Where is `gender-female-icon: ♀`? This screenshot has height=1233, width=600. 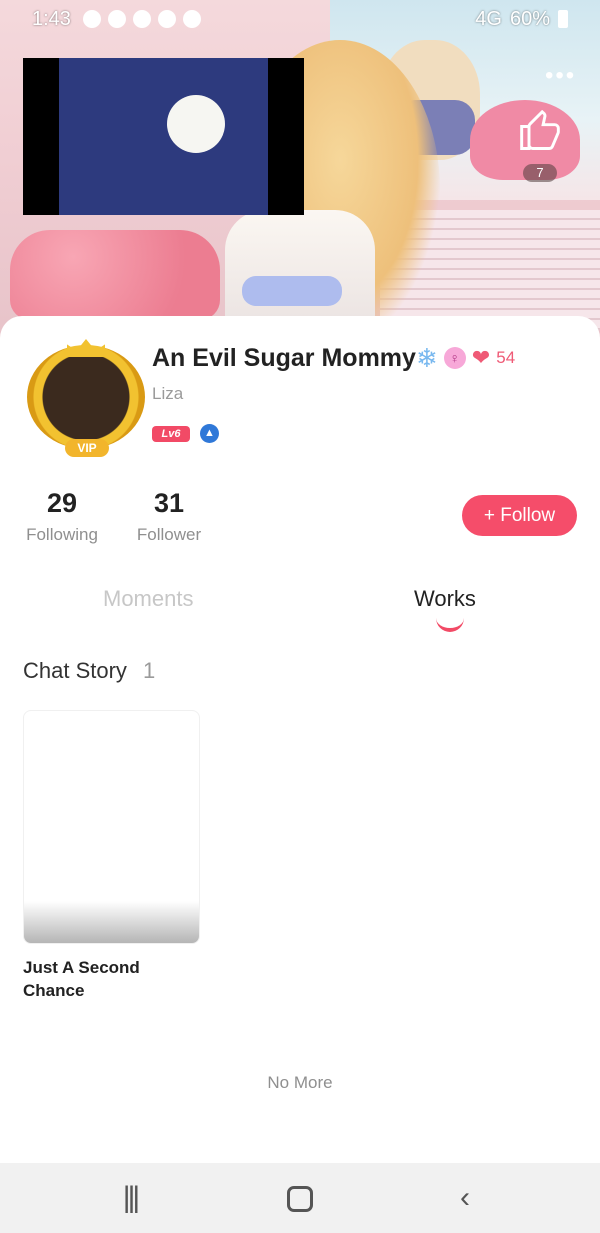 gender-female-icon: ♀ is located at coordinates (454, 358).